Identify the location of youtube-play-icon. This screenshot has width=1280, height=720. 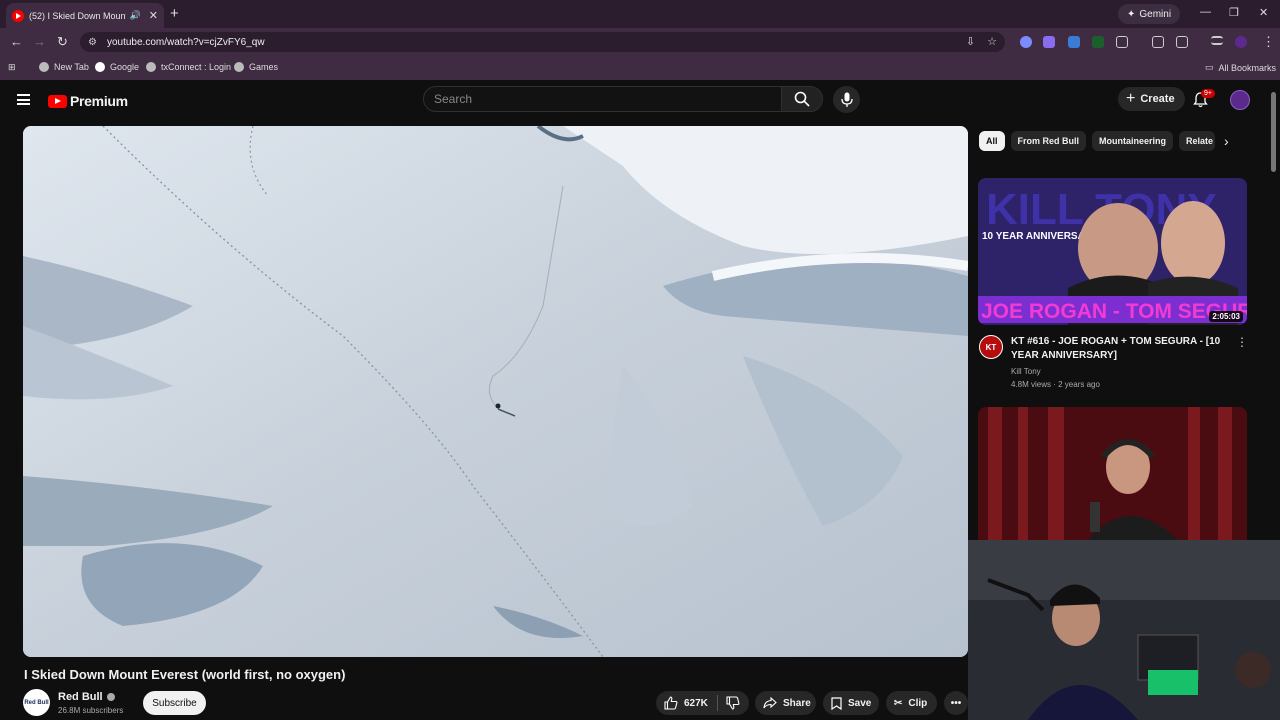
(57, 101).